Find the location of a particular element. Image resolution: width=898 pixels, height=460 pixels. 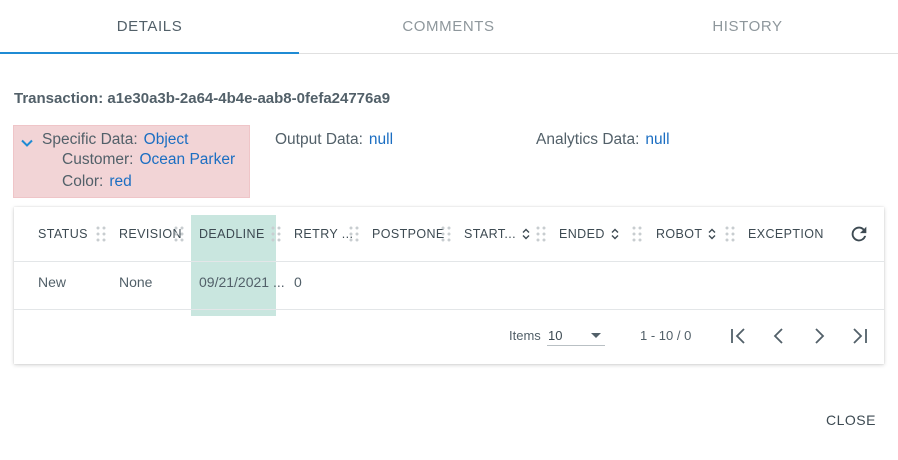

column-header-postpone: POSTPONE is located at coordinates (408, 234).